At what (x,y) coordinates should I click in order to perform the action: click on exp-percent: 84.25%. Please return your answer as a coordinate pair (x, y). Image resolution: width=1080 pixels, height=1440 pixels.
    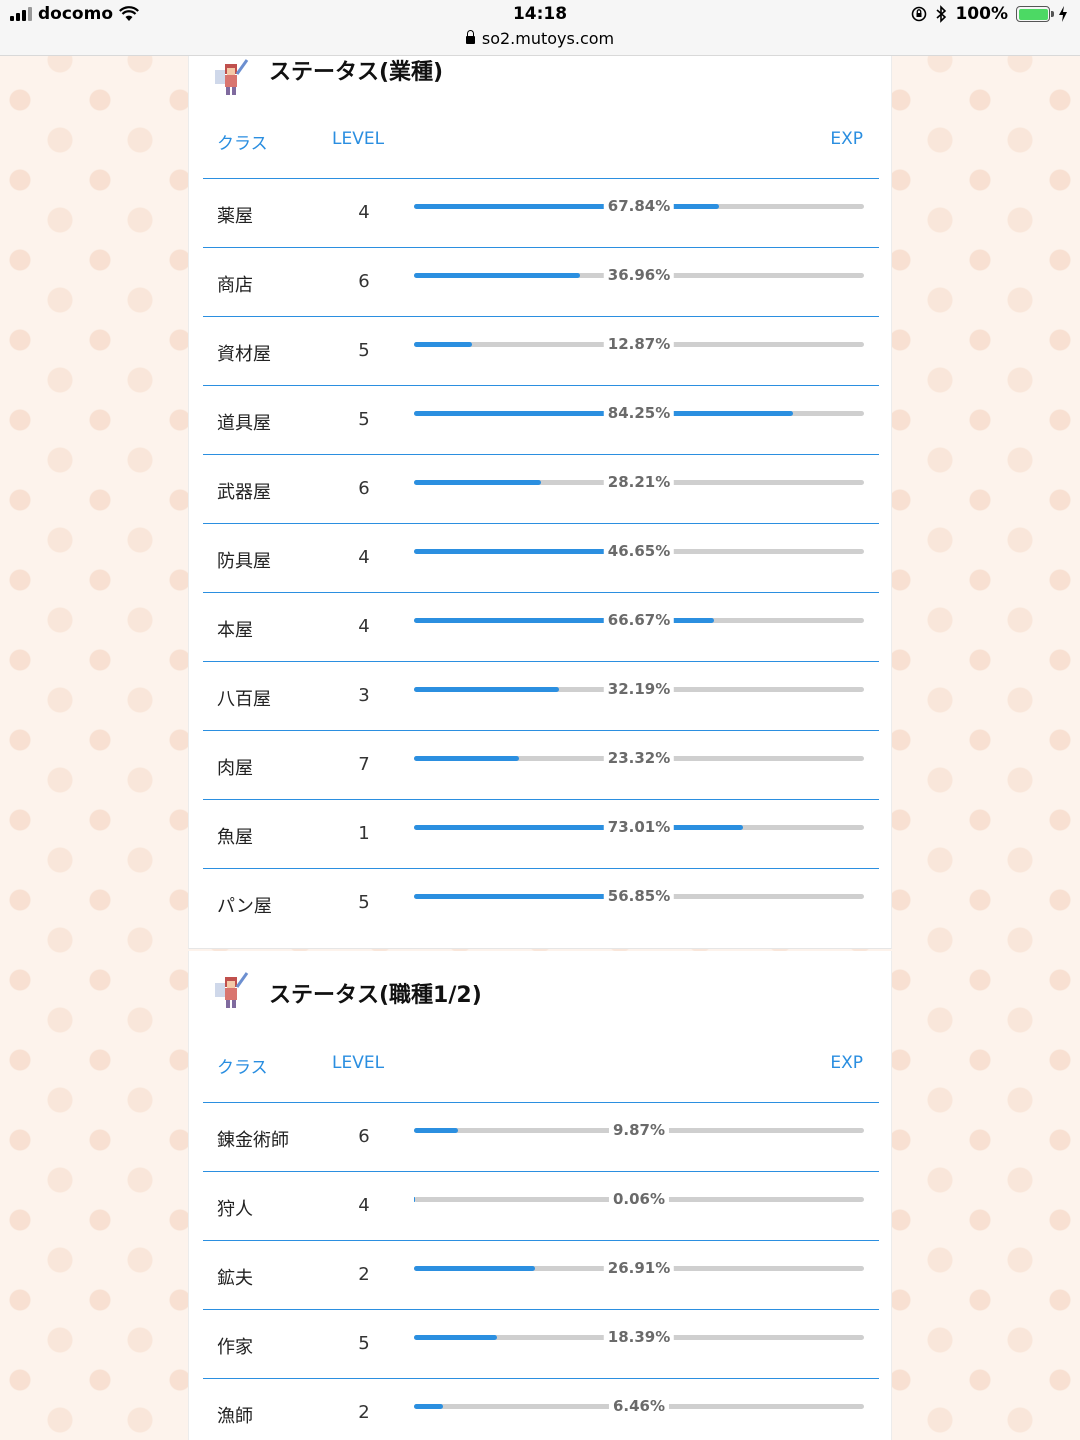
    Looking at the image, I should click on (639, 413).